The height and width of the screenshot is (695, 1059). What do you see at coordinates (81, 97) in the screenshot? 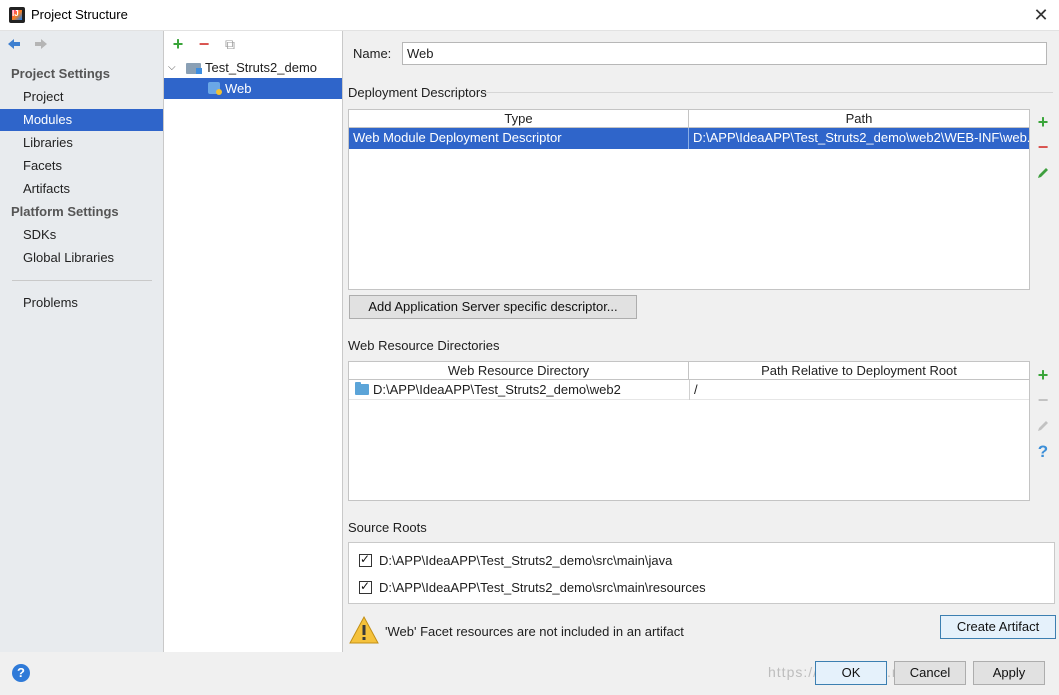
I see `sidebar-item-project: Project` at bounding box center [81, 97].